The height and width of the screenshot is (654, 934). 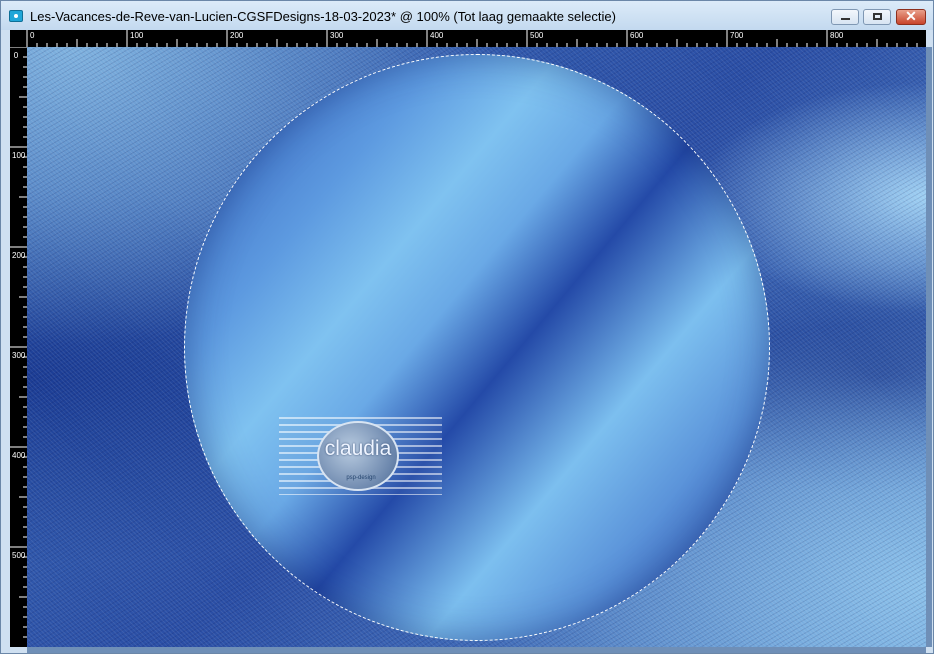 I want to click on logo-subtext: psp-design, so click(x=361, y=478).